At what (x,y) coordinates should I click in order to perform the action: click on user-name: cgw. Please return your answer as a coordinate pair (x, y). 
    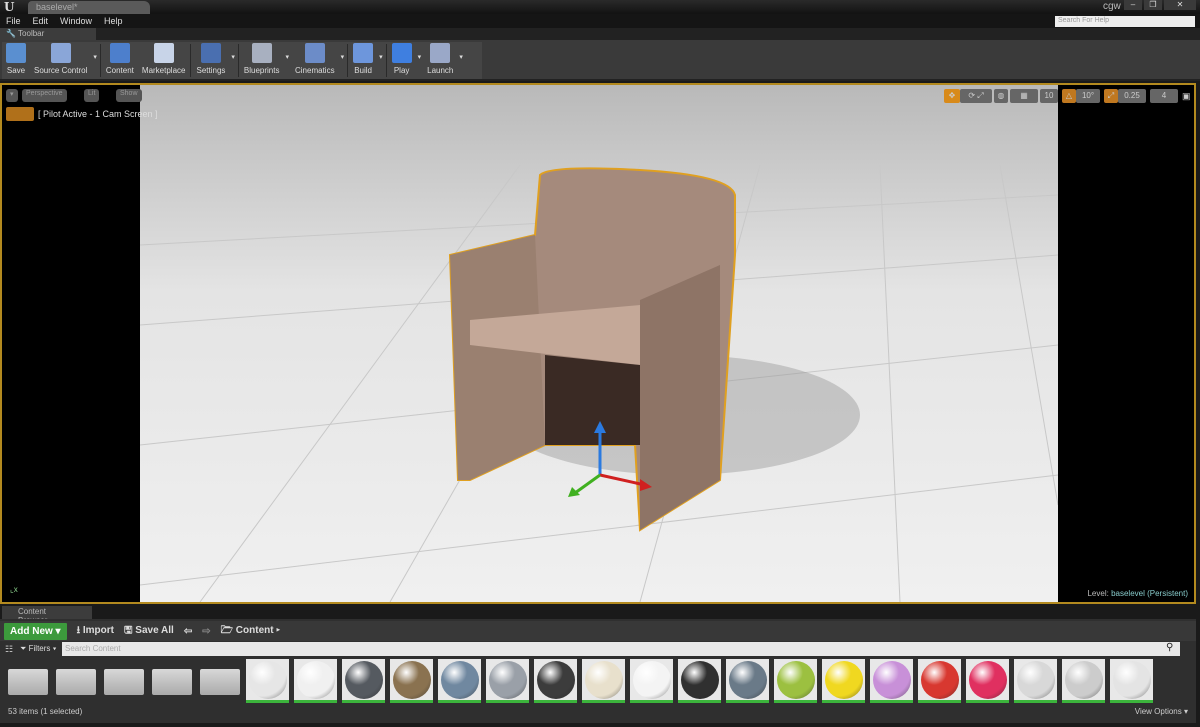
    Looking at the image, I should click on (1112, 6).